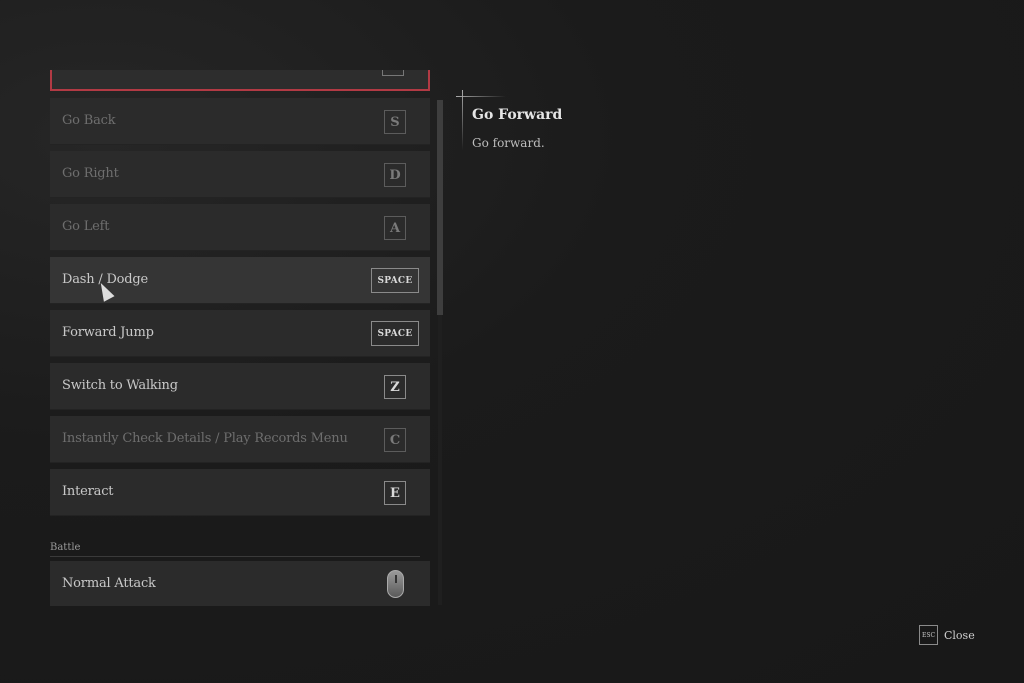 The width and height of the screenshot is (1024, 683). I want to click on esc-key-icon: ESC, so click(928, 635).